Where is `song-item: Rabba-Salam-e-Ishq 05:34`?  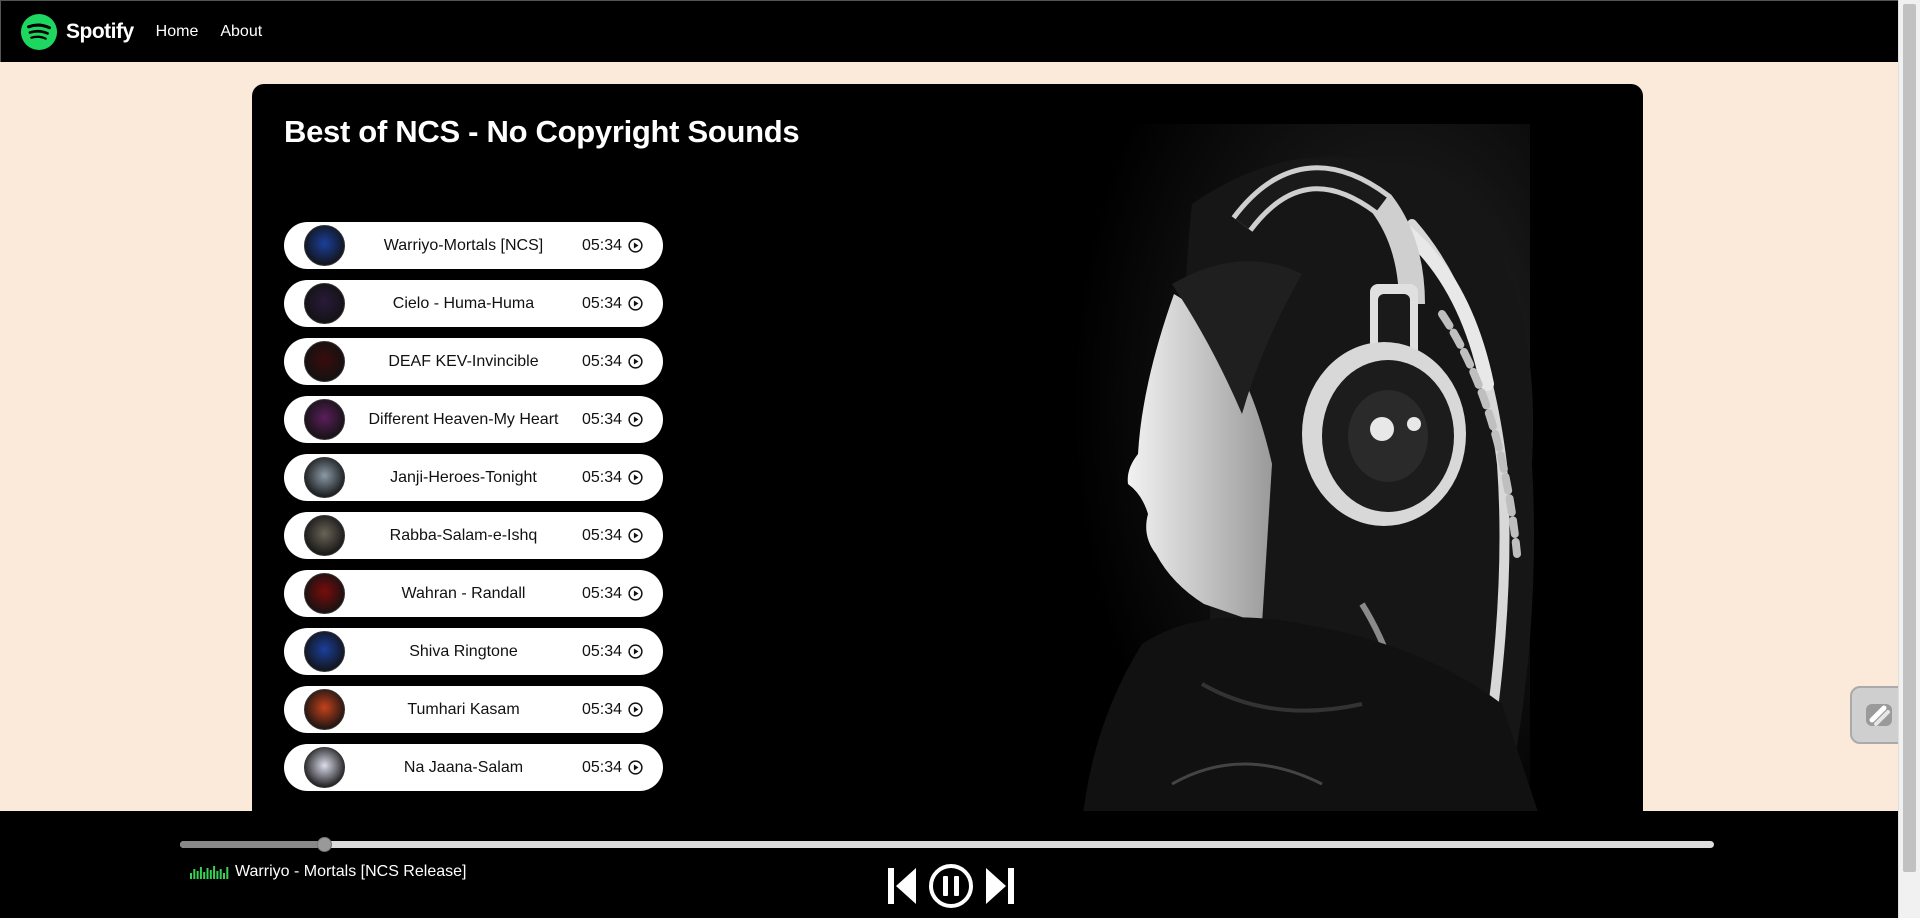
song-item: Rabba-Salam-e-Ishq 05:34 is located at coordinates (473, 535).